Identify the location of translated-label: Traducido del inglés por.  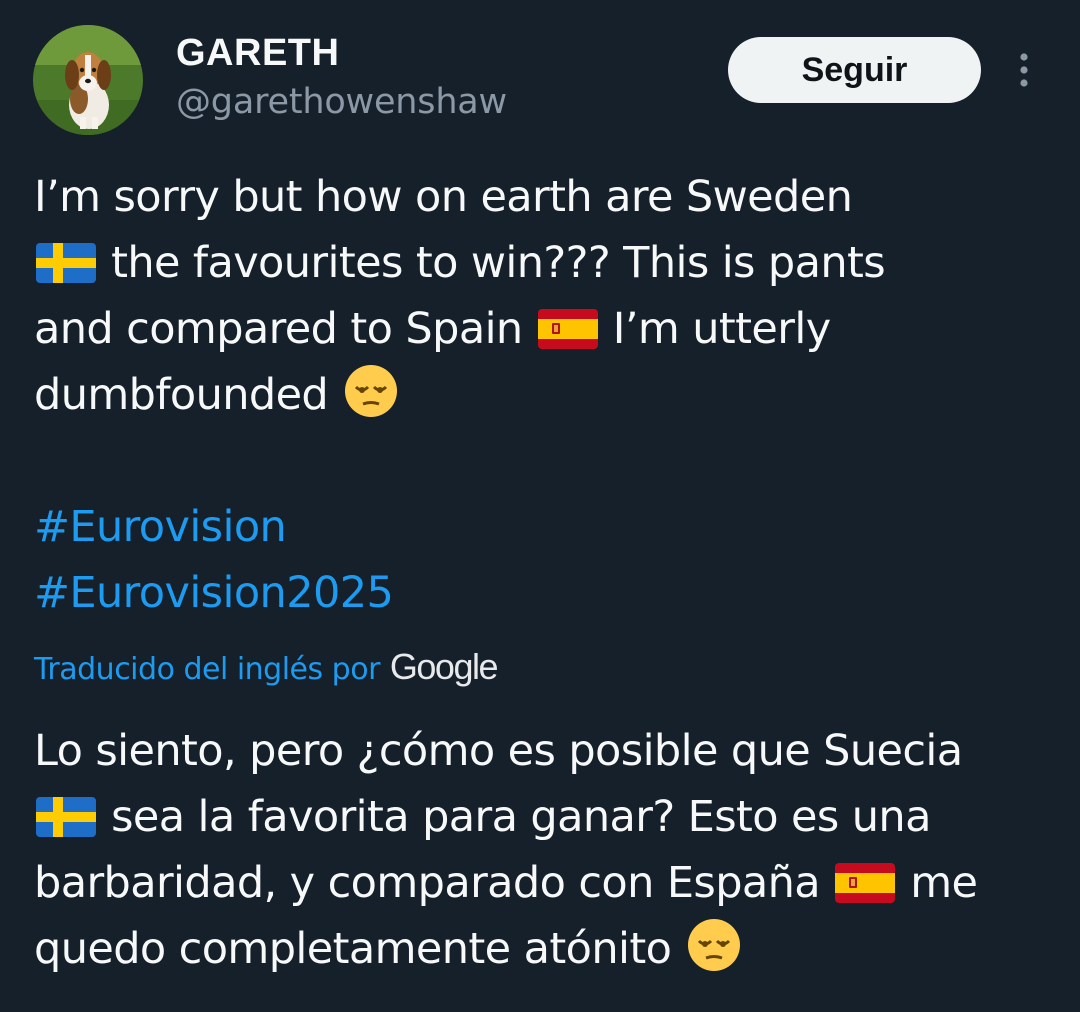
(207, 669).